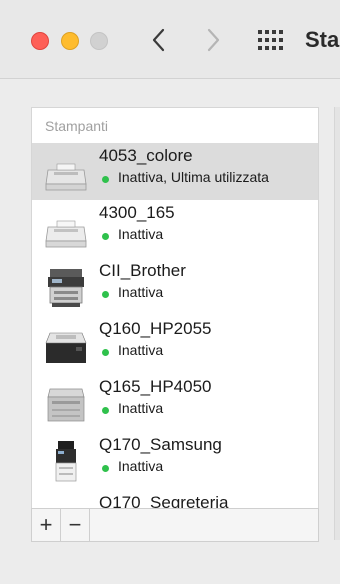 The height and width of the screenshot is (584, 340). What do you see at coordinates (175, 460) in the screenshot?
I see `printer-item: Q170_Samsung Inattiva` at bounding box center [175, 460].